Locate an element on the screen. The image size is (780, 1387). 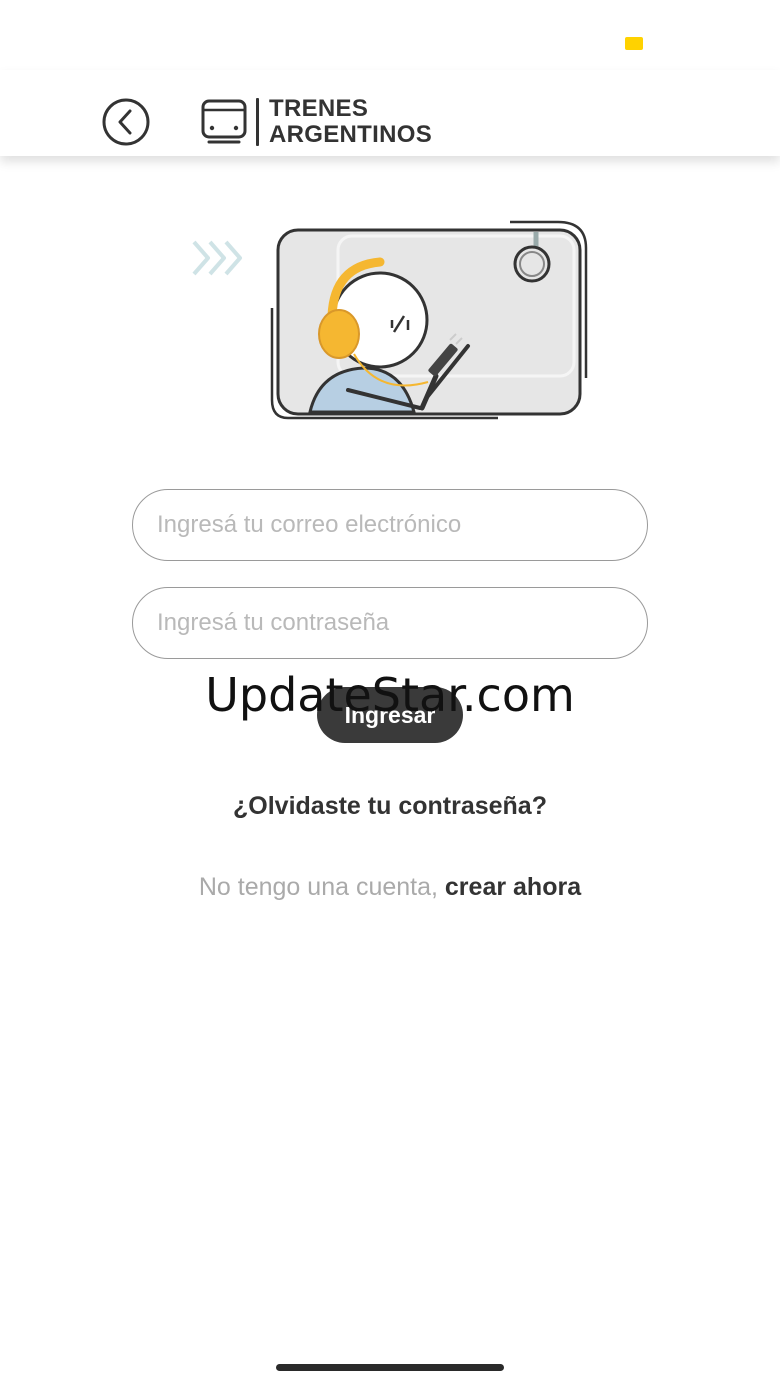
back-button is located at coordinates (126, 122).